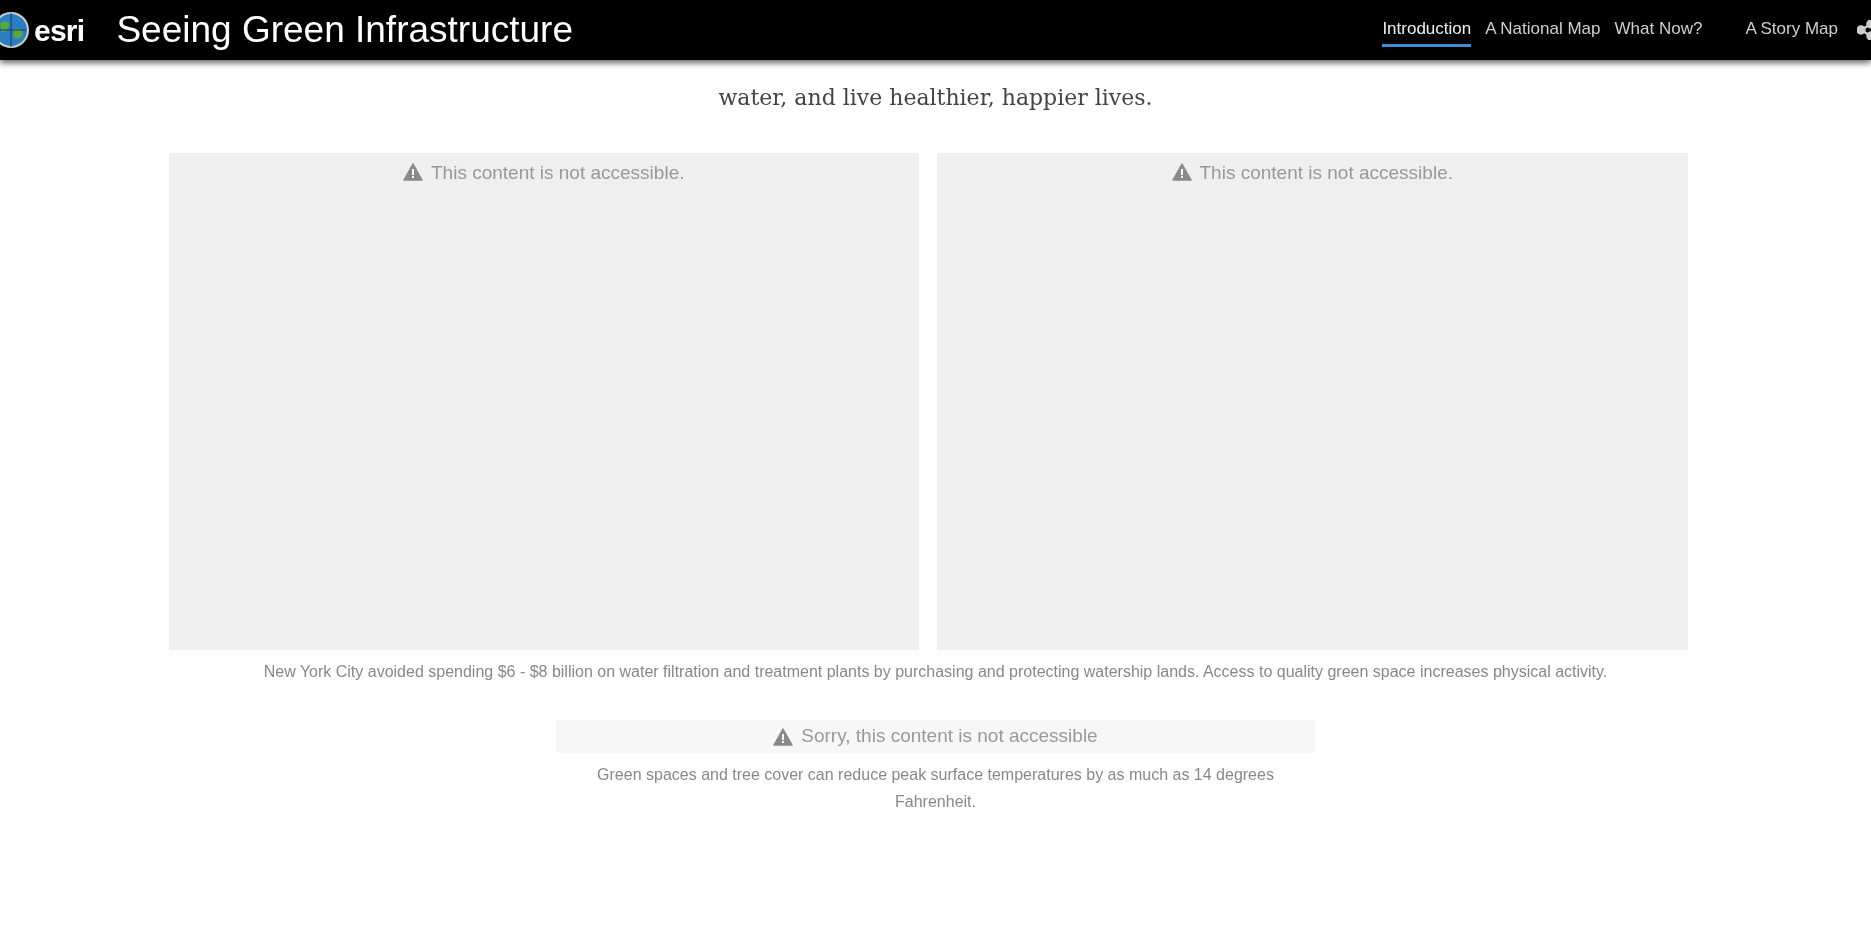  Describe the element at coordinates (935, 788) in the screenshot. I see `caption-text: Green spaces and tree cover can reduce peak surface temperatures by as much as 14 degrees Fahrenheit.` at that location.